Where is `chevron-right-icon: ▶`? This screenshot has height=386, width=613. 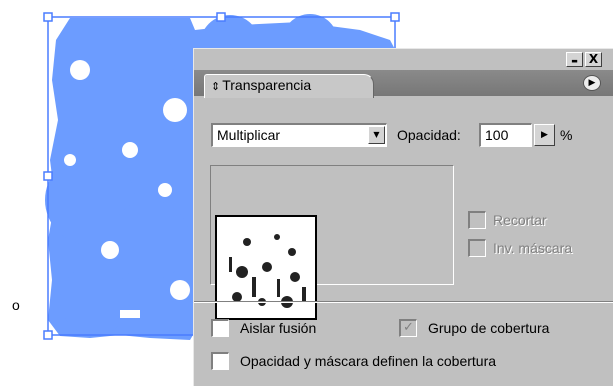 chevron-right-icon: ▶ is located at coordinates (544, 135).